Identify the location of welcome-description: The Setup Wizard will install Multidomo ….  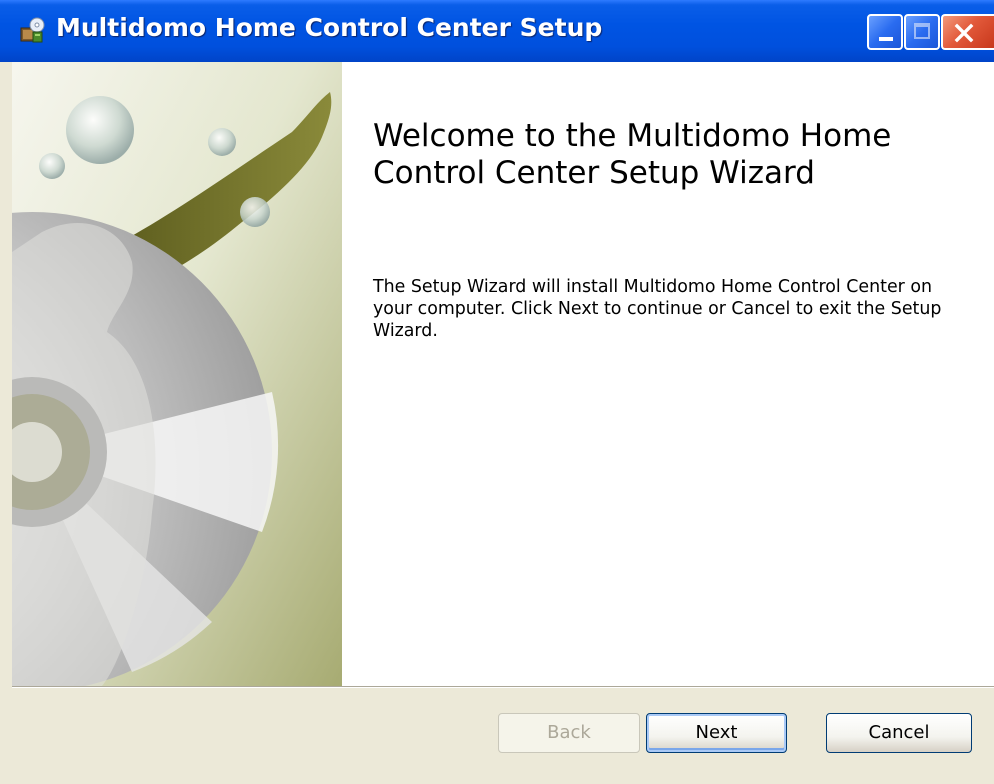
(657, 309).